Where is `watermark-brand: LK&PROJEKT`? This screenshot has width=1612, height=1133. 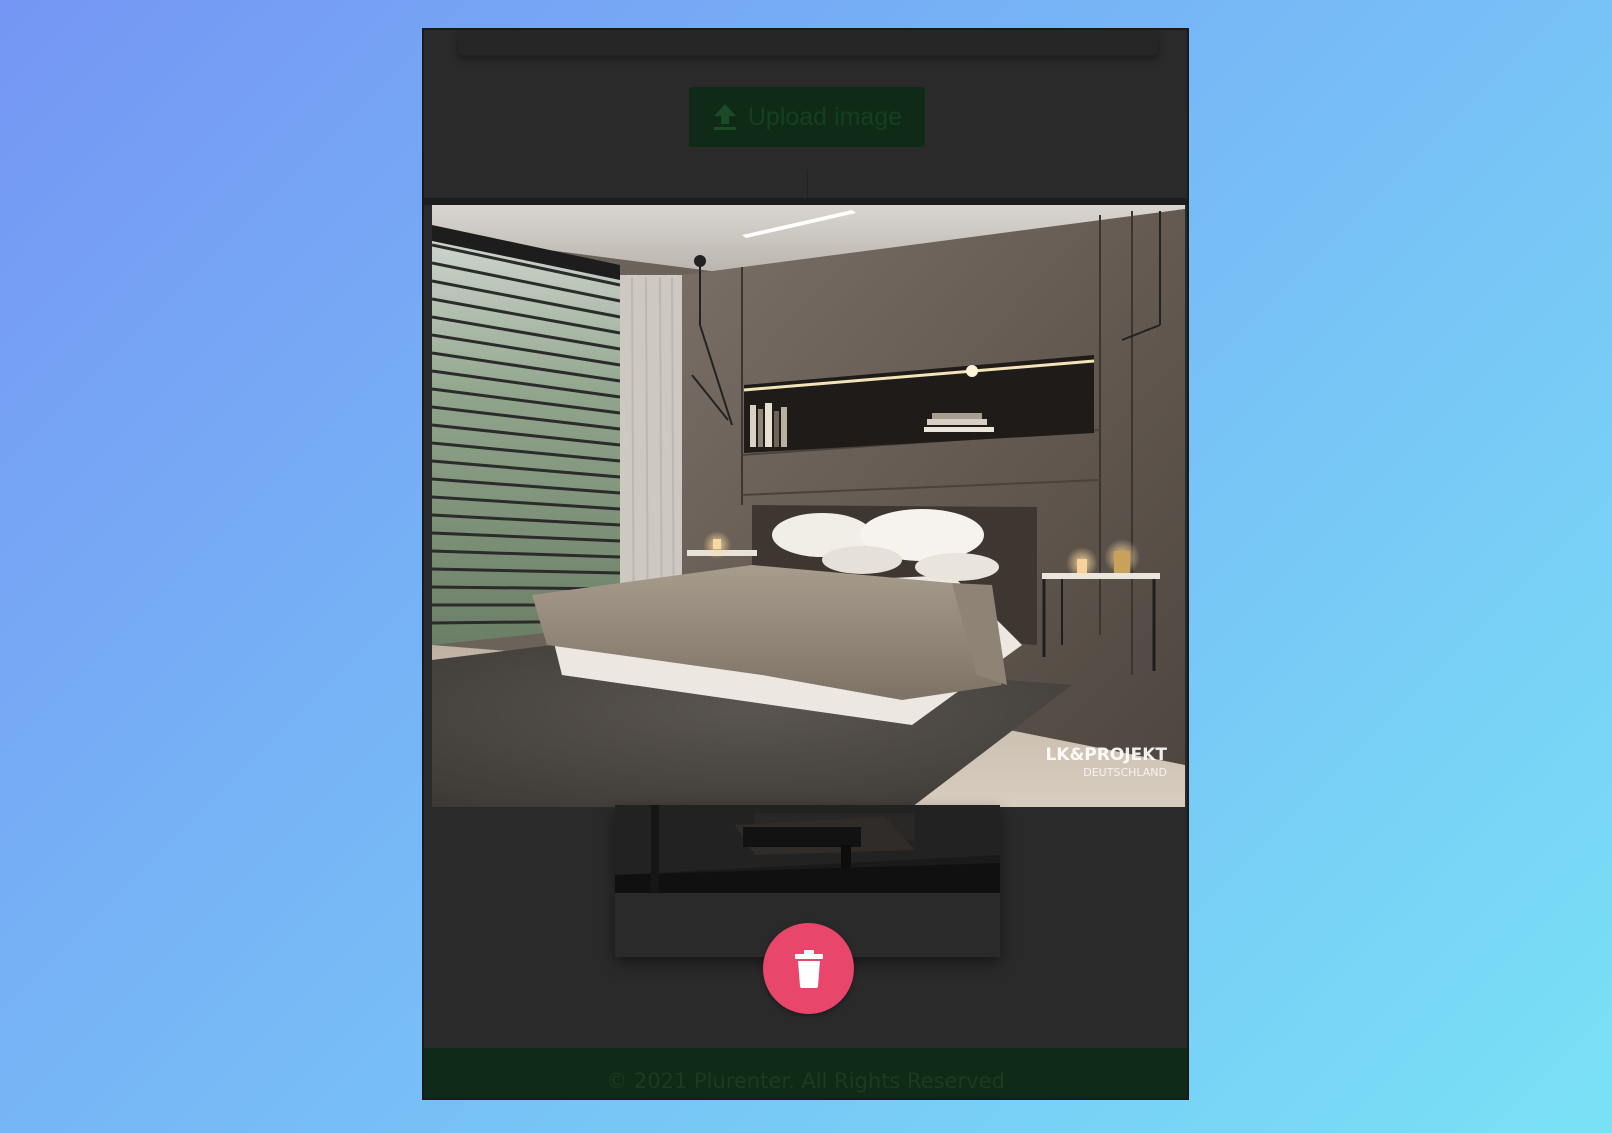 watermark-brand: LK&PROJEKT is located at coordinates (1106, 755).